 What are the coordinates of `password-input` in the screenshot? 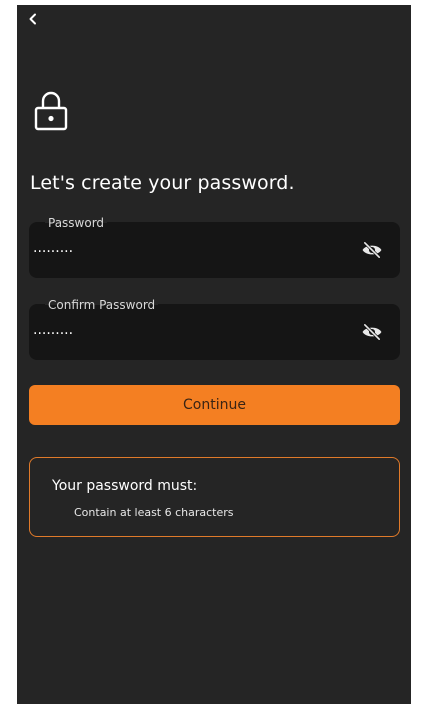 It's located at (183, 252).